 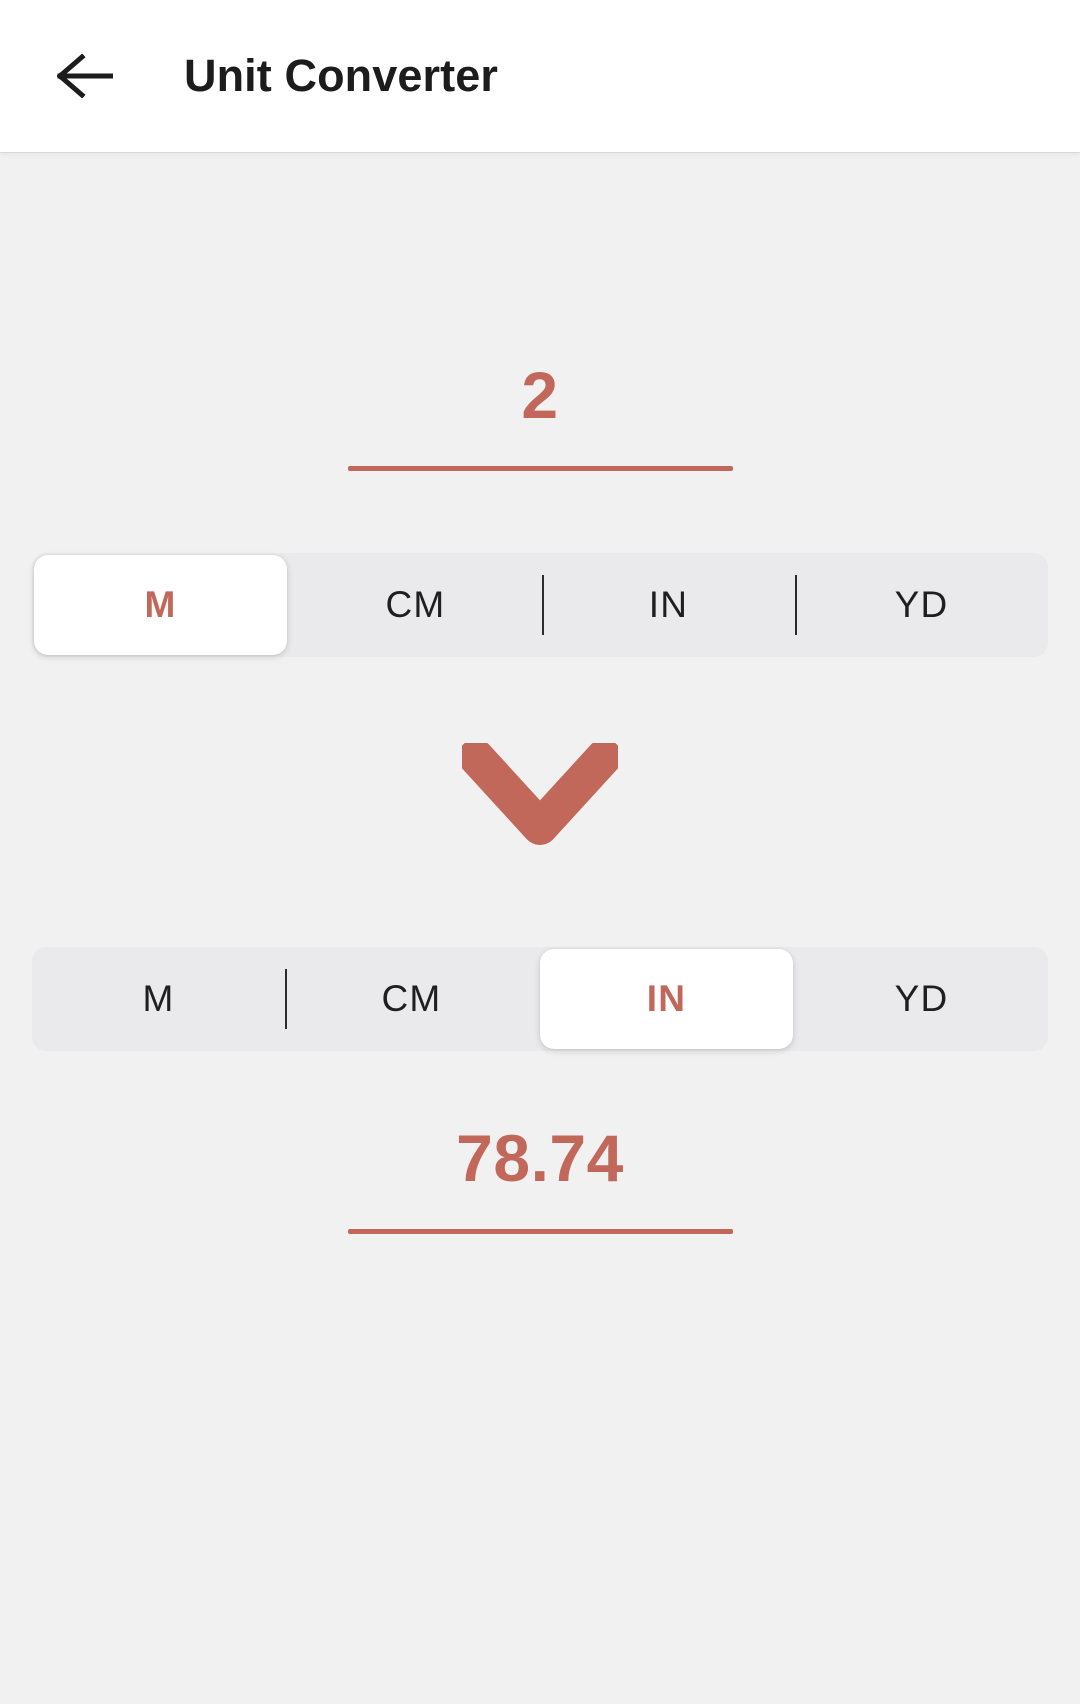 What do you see at coordinates (540, 1231) in the screenshot?
I see `output-value-underline` at bounding box center [540, 1231].